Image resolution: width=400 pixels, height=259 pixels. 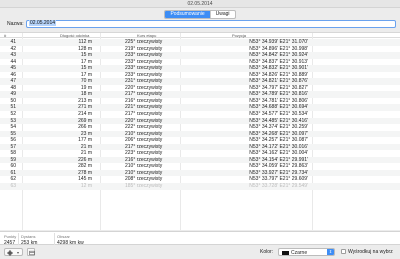 I want to click on panel-icon, so click(x=31, y=252).